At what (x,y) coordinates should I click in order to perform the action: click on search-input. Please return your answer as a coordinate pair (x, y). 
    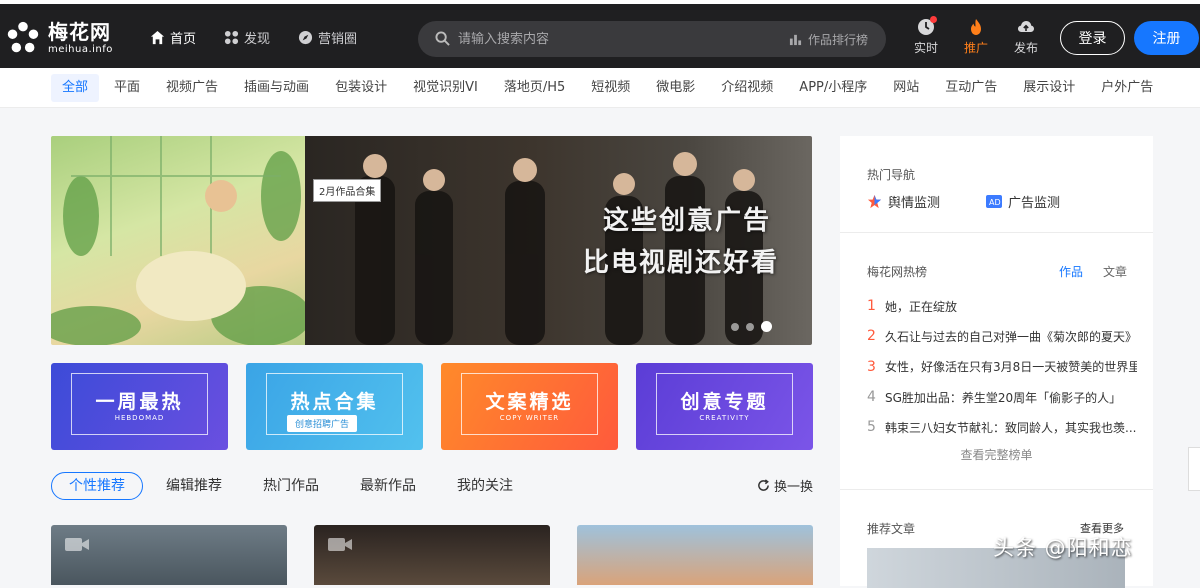
    Looking at the image, I should click on (608, 39).